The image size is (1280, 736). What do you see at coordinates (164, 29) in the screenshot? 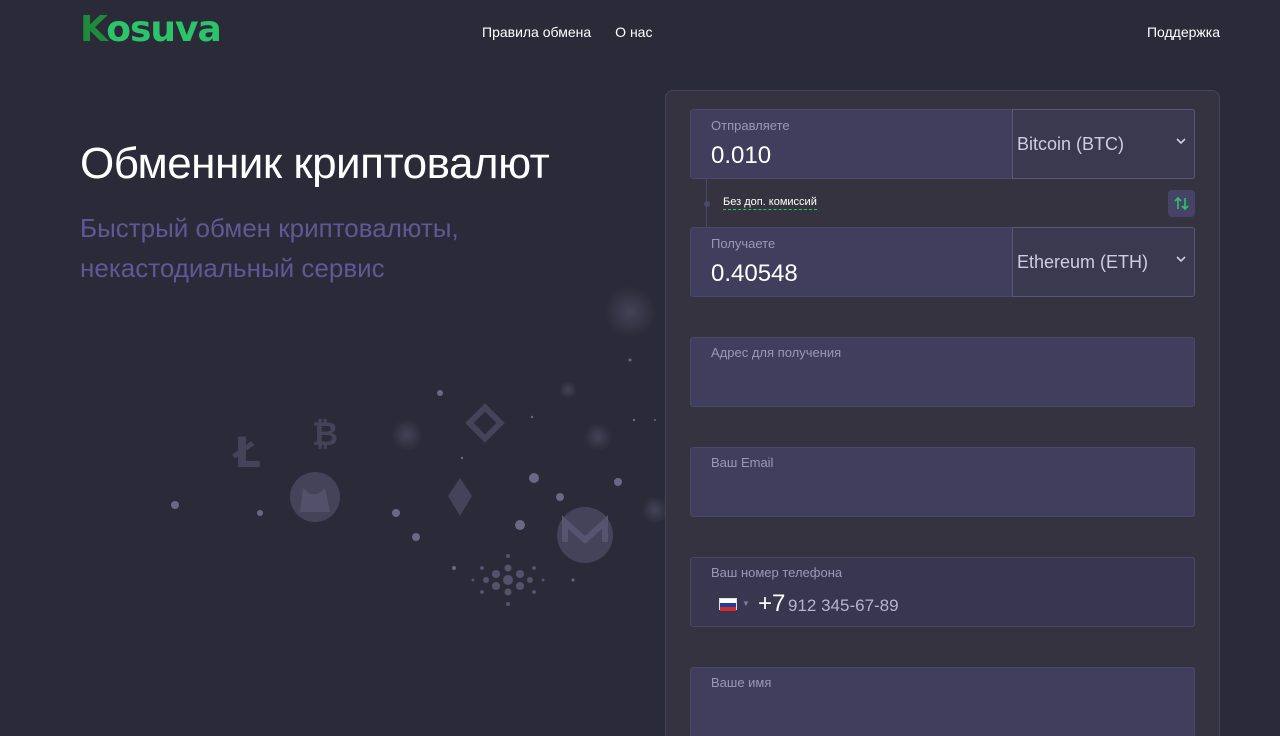
I see `logo-text: osuva` at bounding box center [164, 29].